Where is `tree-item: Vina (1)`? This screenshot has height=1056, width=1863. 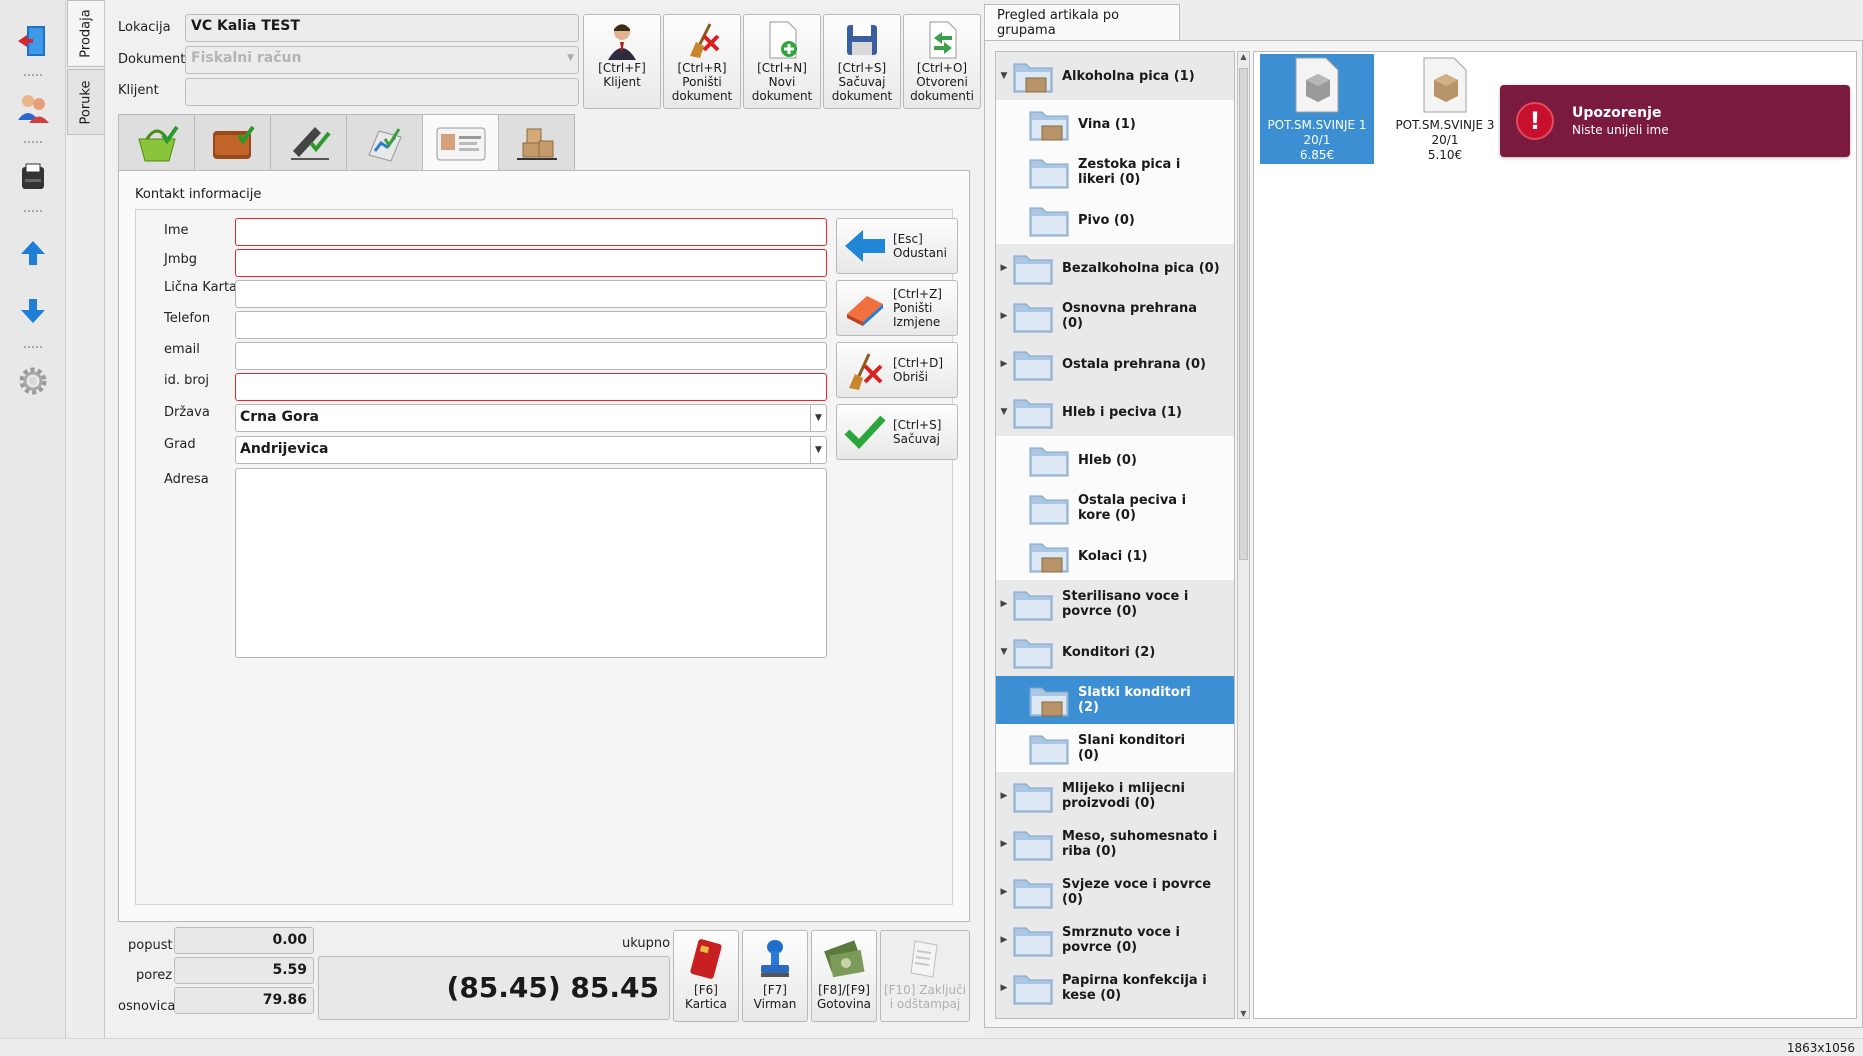 tree-item: Vina (1) is located at coordinates (1115, 124).